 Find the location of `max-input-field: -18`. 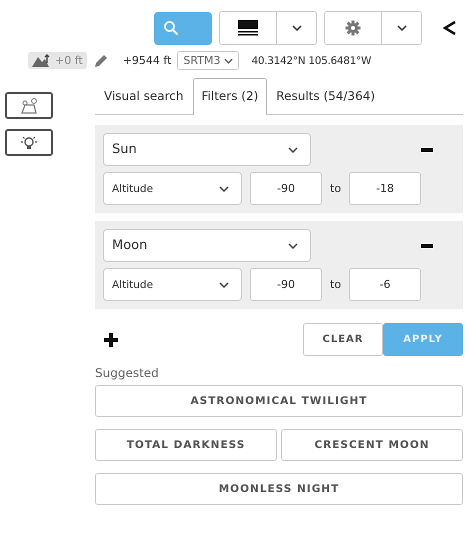

max-input-field: -18 is located at coordinates (385, 188).